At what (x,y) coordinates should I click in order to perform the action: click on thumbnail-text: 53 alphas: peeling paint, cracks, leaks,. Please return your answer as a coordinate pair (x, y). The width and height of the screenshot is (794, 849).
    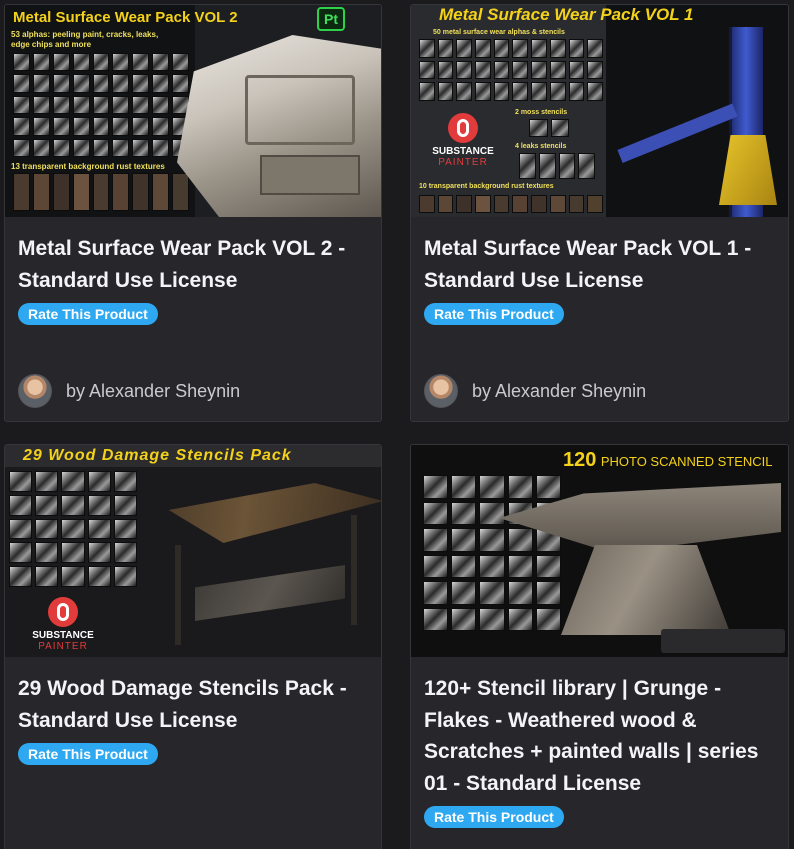
    Looking at the image, I should click on (85, 34).